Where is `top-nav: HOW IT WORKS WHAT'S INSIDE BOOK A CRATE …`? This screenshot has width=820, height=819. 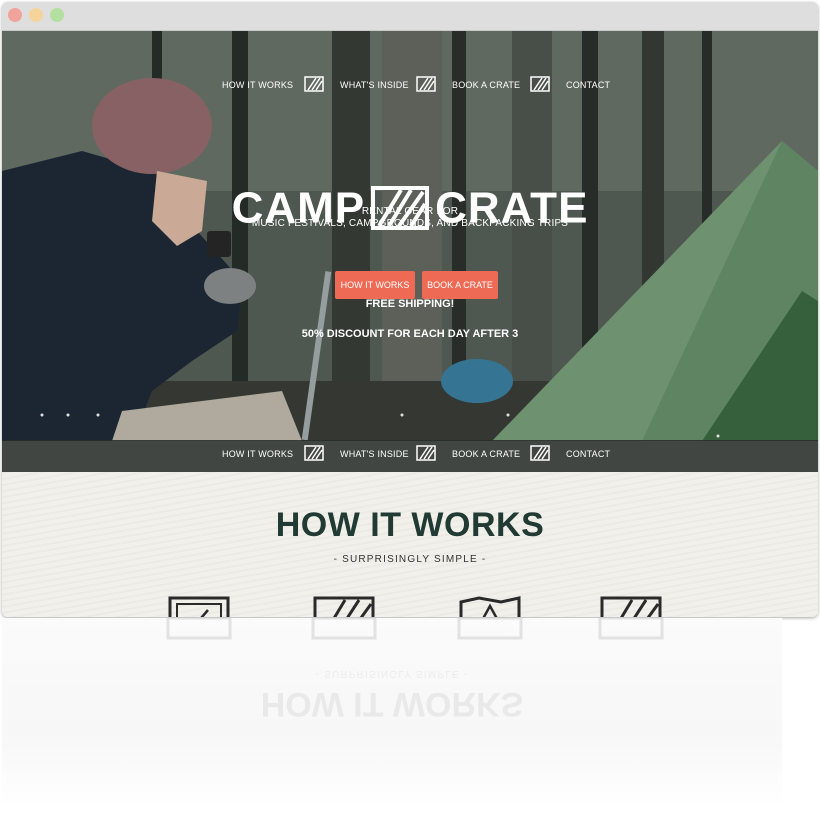 top-nav: HOW IT WORKS WHAT'S INSIDE BOOK A CRATE … is located at coordinates (410, 87).